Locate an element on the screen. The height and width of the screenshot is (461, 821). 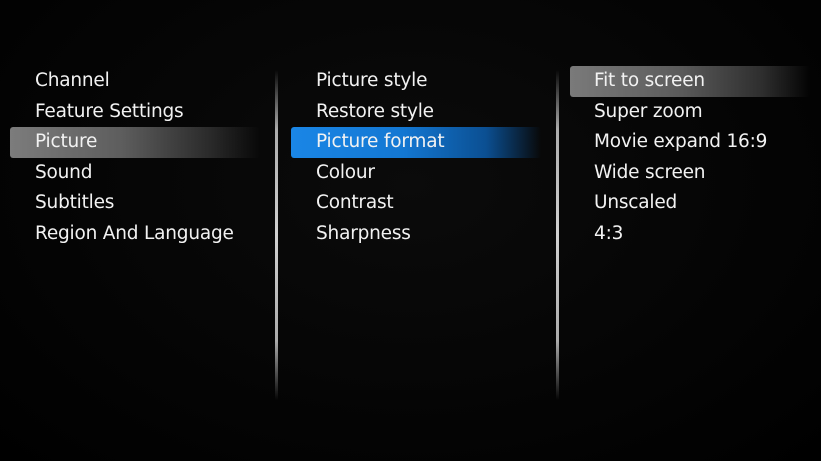
submenu-item-picture-format: Picture format is located at coordinates (416, 142).